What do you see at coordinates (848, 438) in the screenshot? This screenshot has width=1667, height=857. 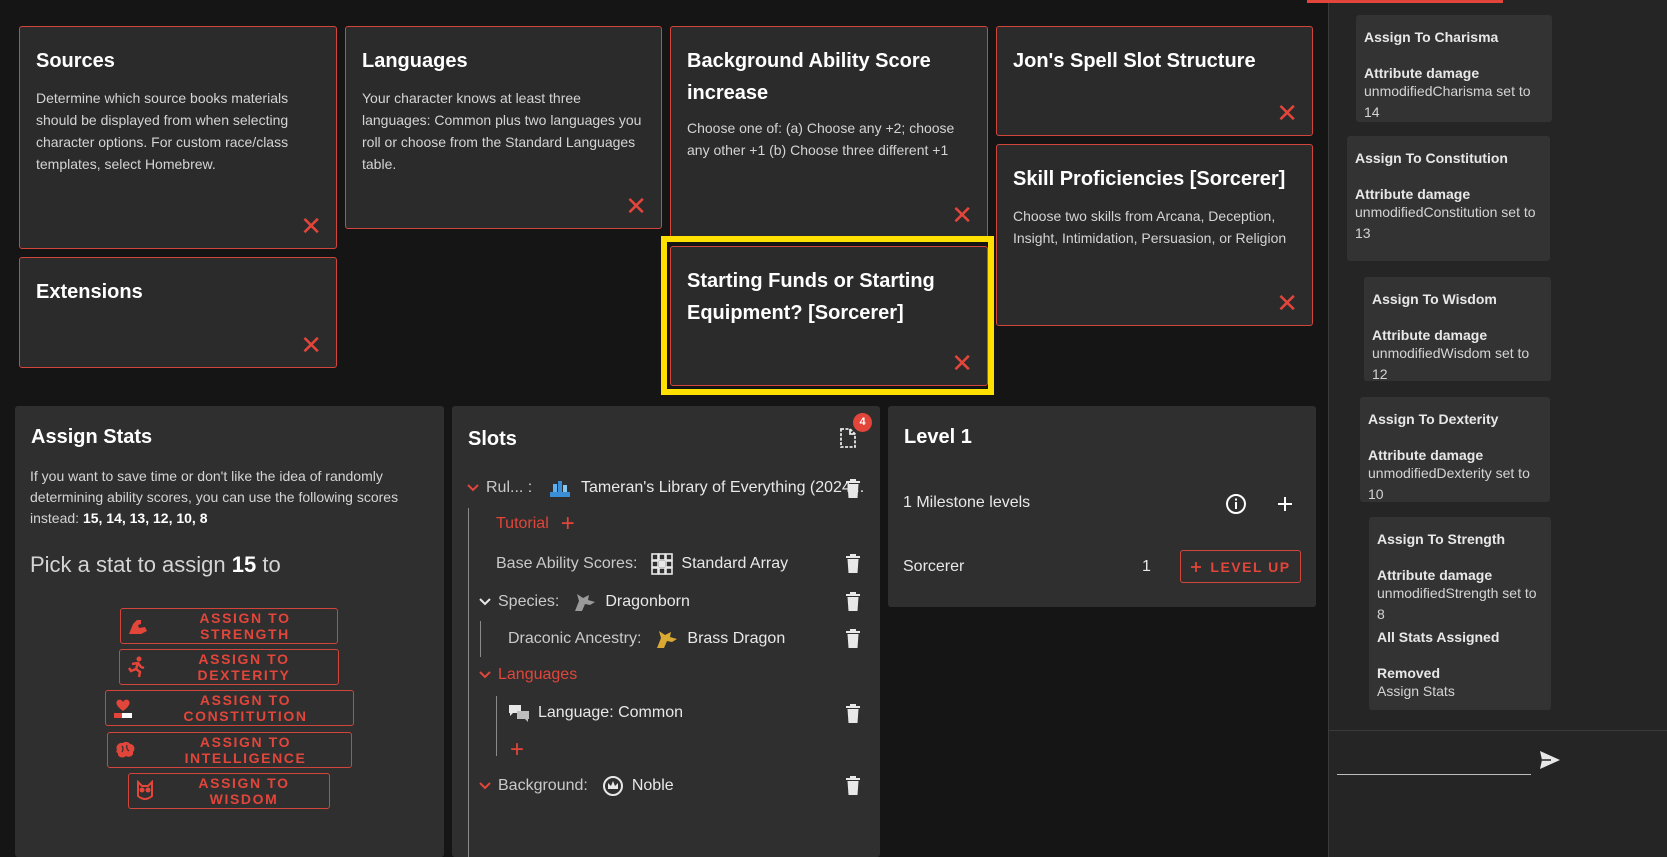 I see `notes-icon` at bounding box center [848, 438].